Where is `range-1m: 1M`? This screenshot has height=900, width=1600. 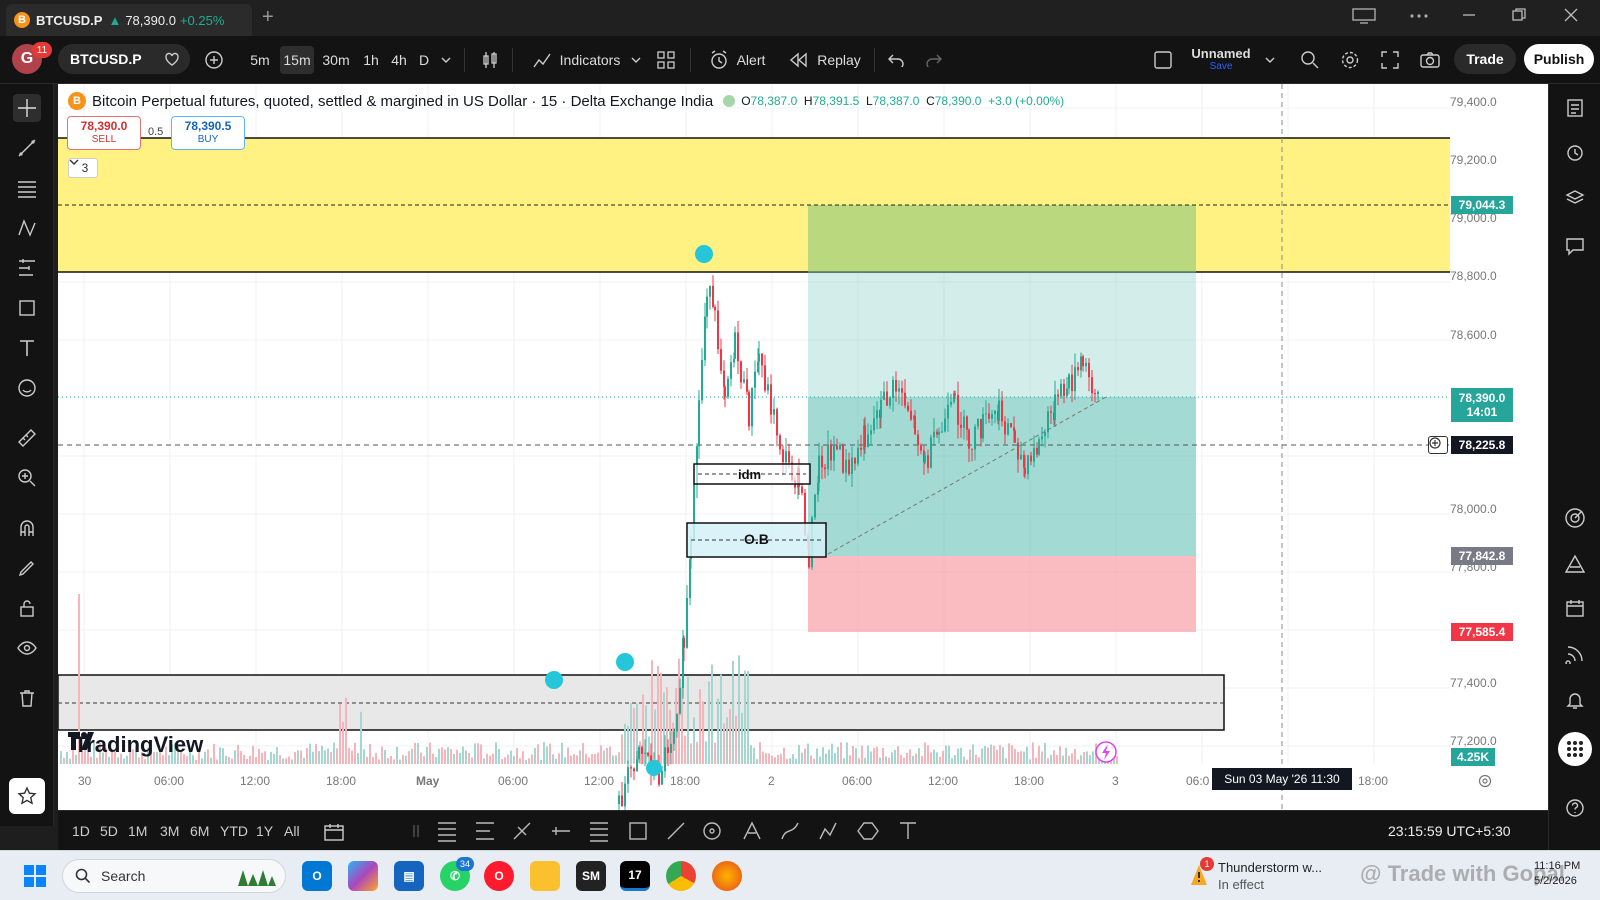
range-1m: 1M is located at coordinates (137, 831).